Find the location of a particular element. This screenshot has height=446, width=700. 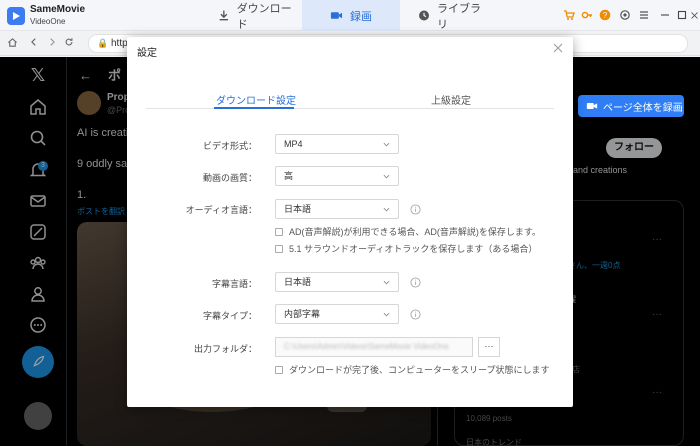

subtitle-language-label: 字幕言語： is located at coordinates (234, 284).